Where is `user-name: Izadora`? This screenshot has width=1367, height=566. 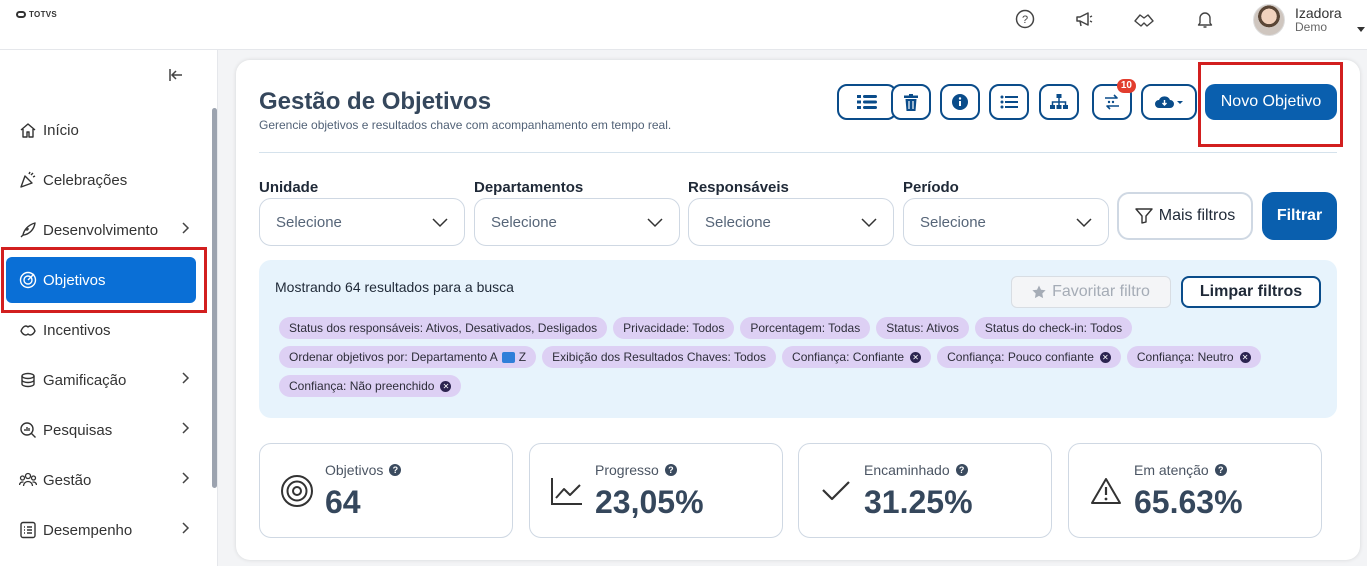 user-name: Izadora is located at coordinates (1318, 13).